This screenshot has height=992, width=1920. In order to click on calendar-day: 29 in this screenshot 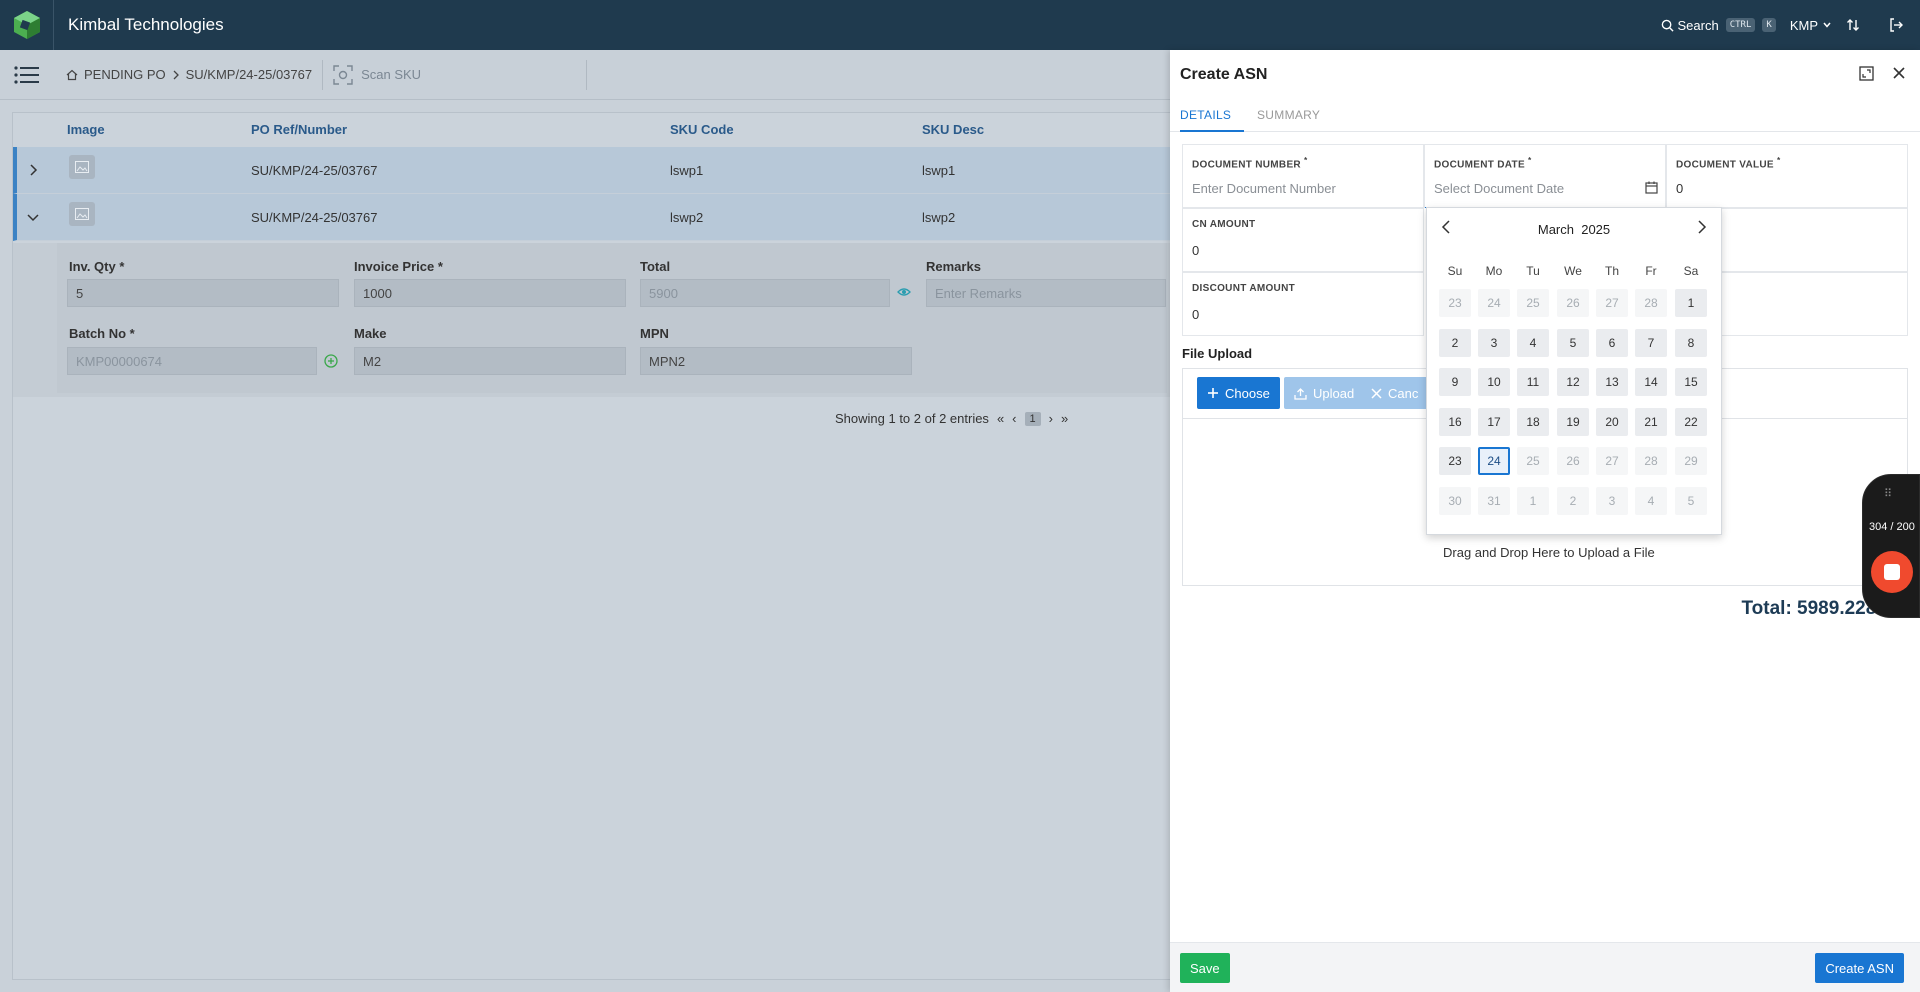, I will do `click(1691, 461)`.